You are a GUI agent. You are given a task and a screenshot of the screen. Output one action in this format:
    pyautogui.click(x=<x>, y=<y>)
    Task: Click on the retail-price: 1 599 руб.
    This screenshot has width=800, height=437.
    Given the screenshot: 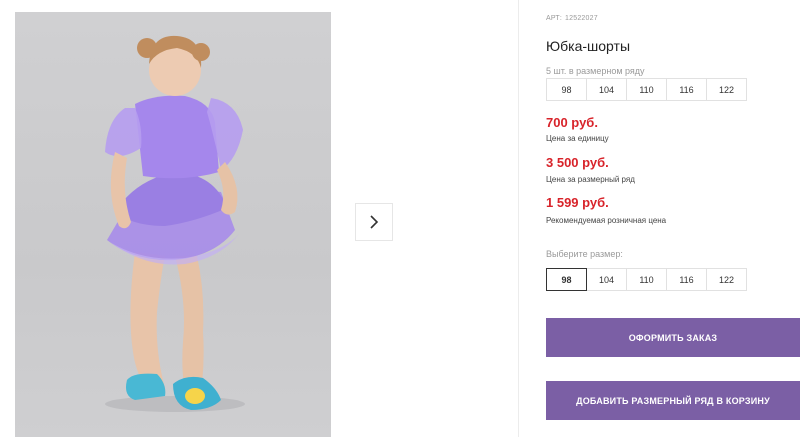 What is the action you would take?
    pyautogui.click(x=577, y=202)
    